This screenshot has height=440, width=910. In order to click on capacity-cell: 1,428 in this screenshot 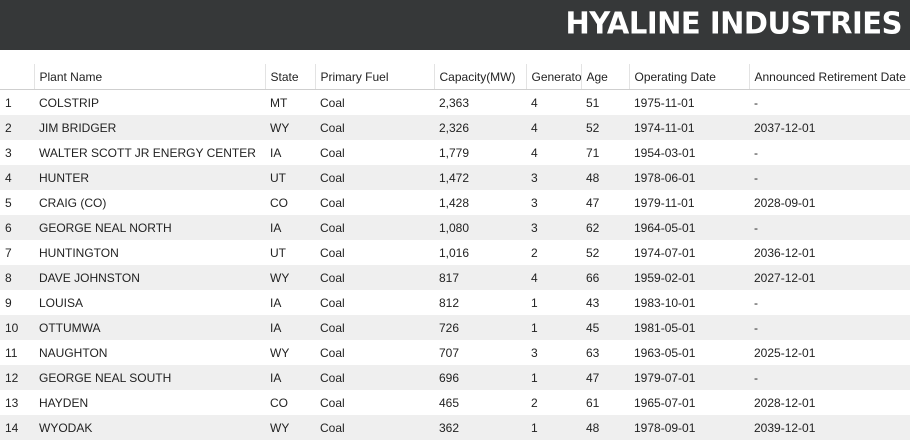, I will do `click(454, 202)`.